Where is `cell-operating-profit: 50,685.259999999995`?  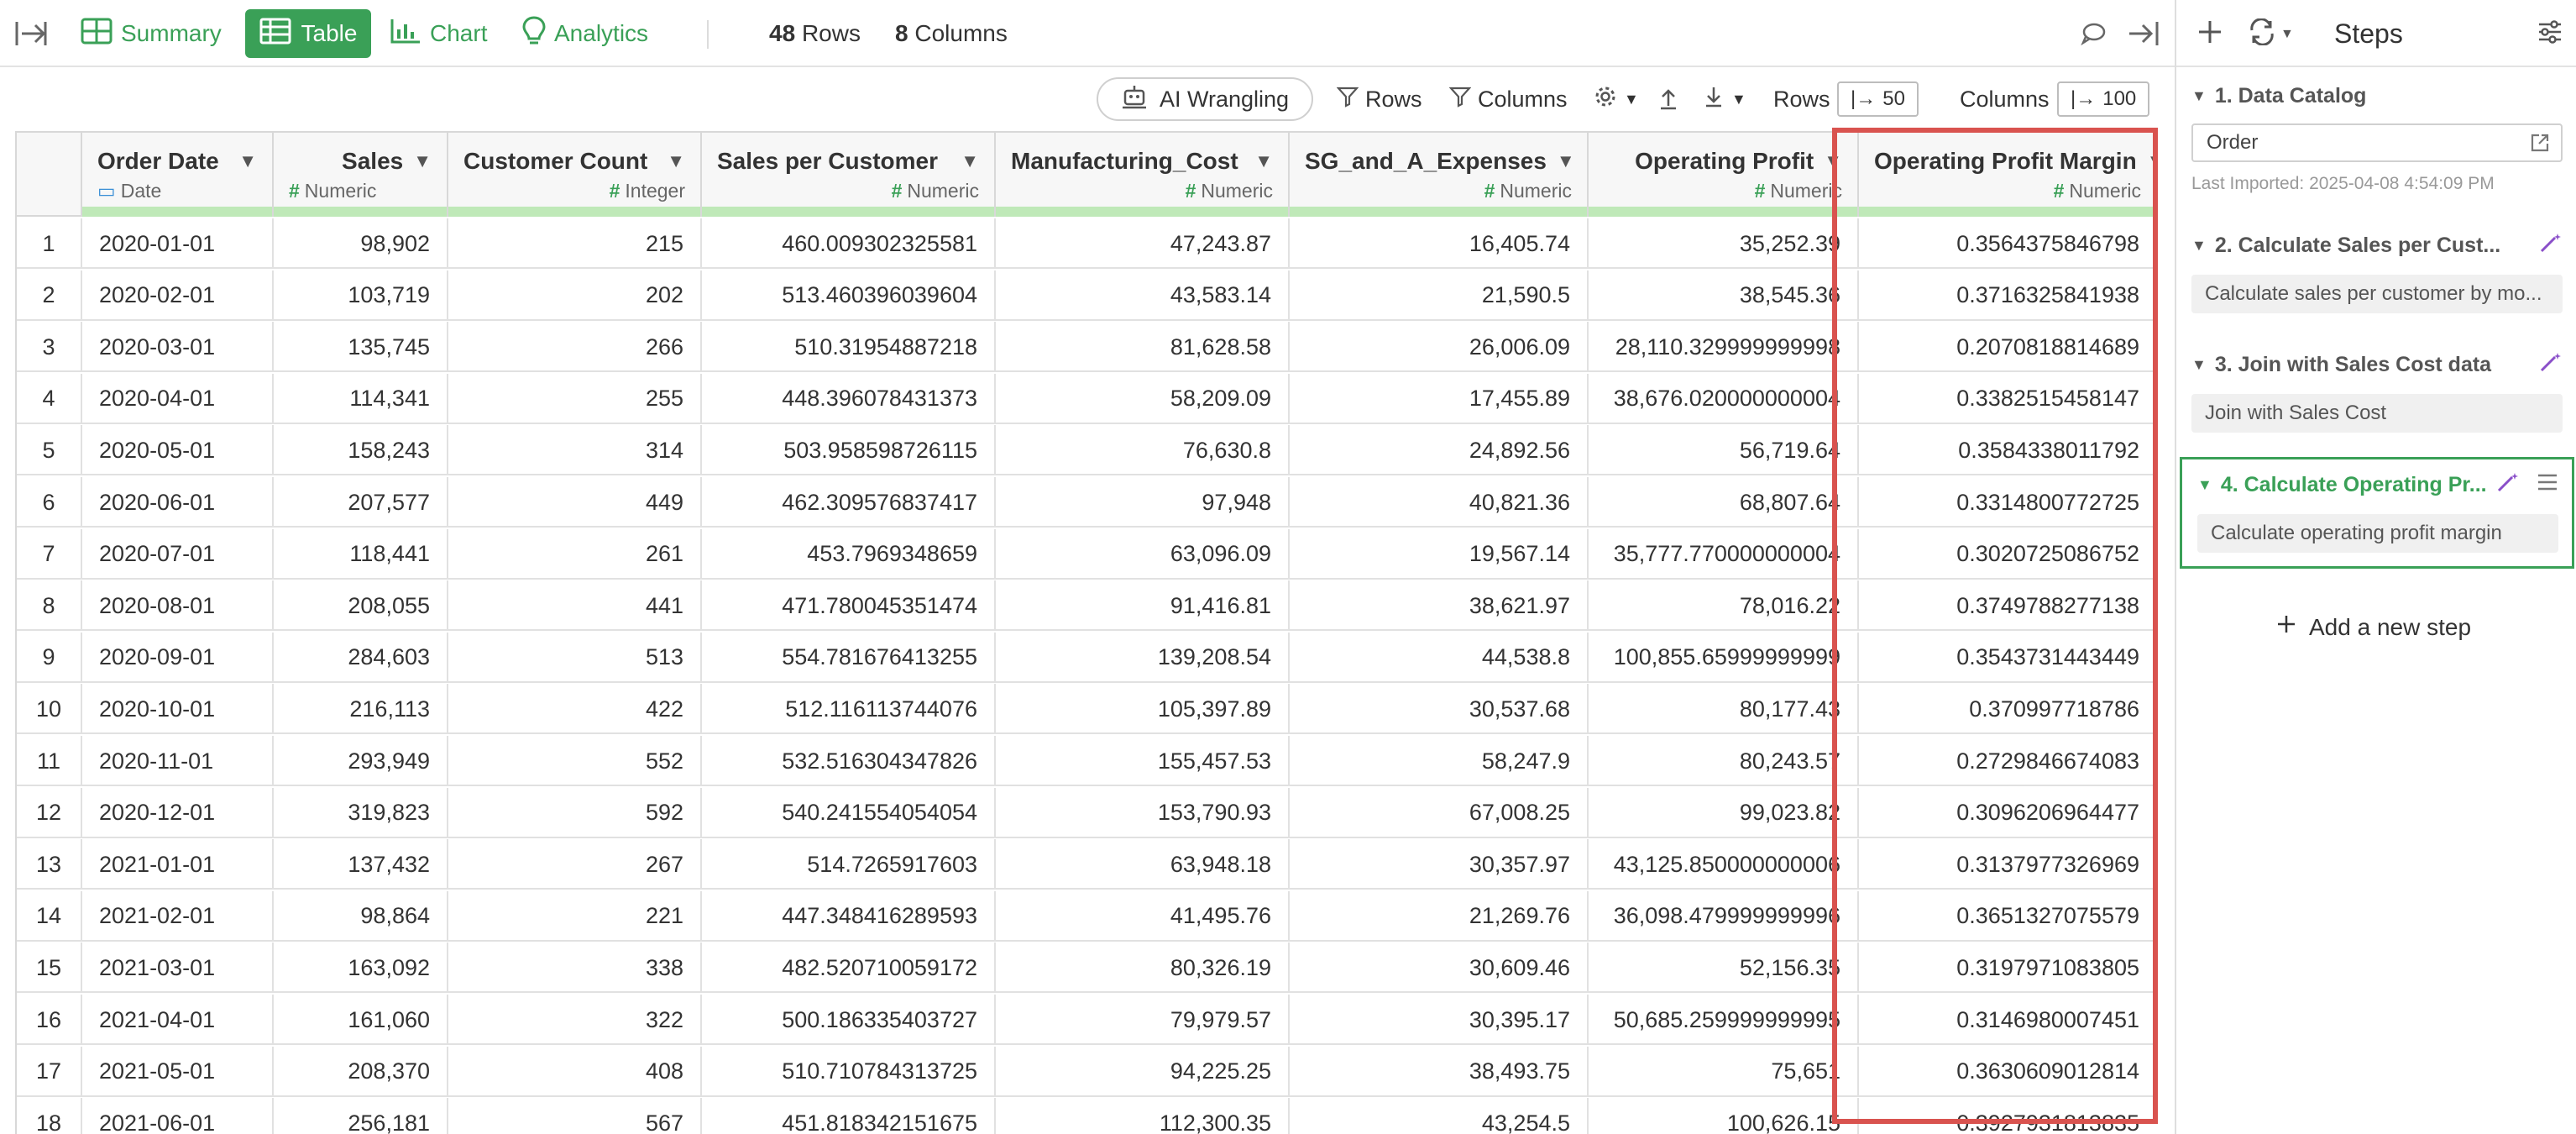 cell-operating-profit: 50,685.259999999995 is located at coordinates (1724, 1020).